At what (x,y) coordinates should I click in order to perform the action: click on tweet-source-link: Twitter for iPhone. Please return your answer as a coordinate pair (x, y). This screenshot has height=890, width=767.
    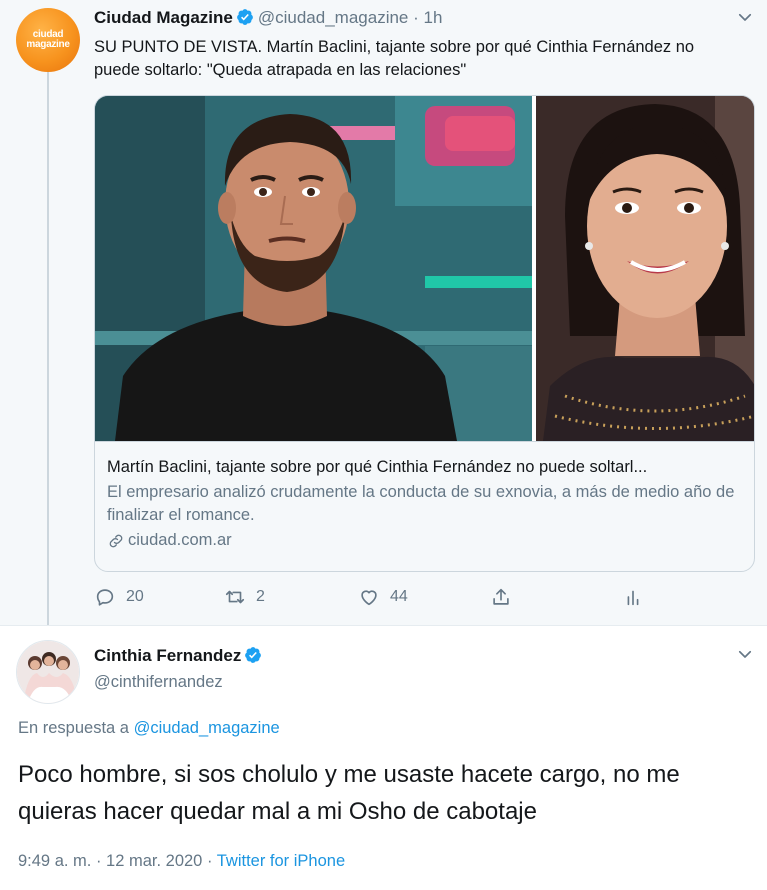
    Looking at the image, I should click on (281, 861).